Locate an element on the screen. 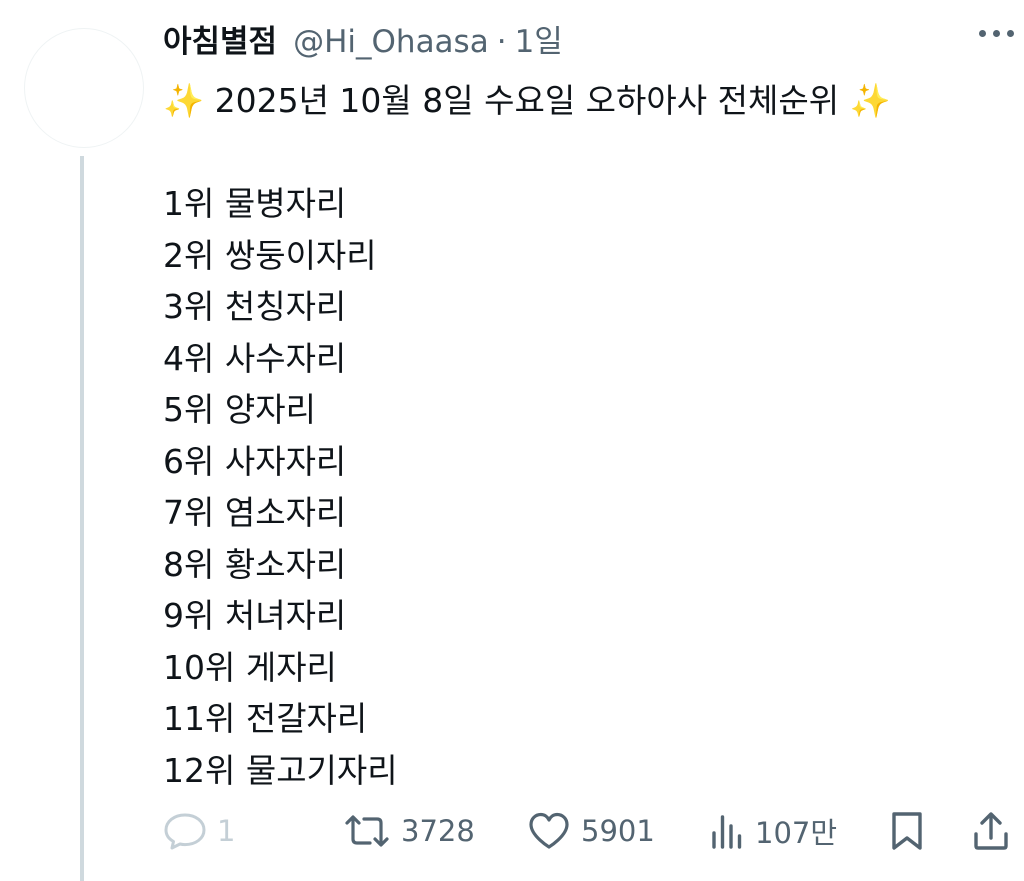 This screenshot has height=881, width=1024. bar-chart-icon is located at coordinates (727, 832).